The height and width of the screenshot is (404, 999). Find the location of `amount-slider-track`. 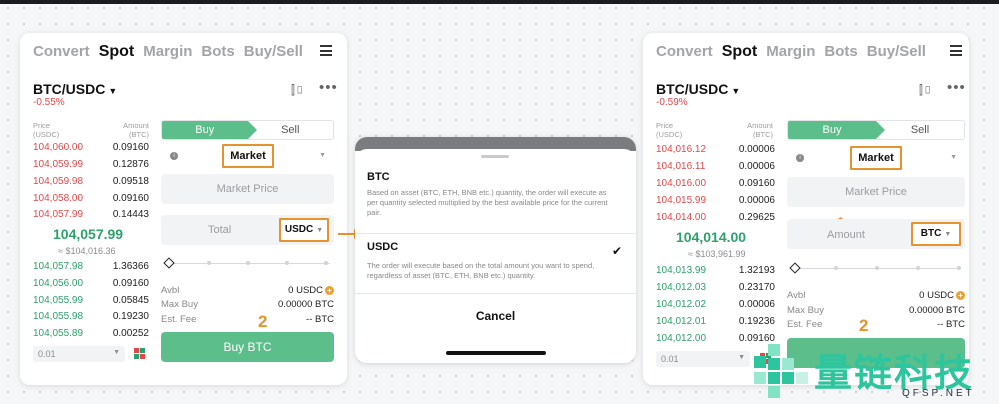

amount-slider-track is located at coordinates (250, 263).